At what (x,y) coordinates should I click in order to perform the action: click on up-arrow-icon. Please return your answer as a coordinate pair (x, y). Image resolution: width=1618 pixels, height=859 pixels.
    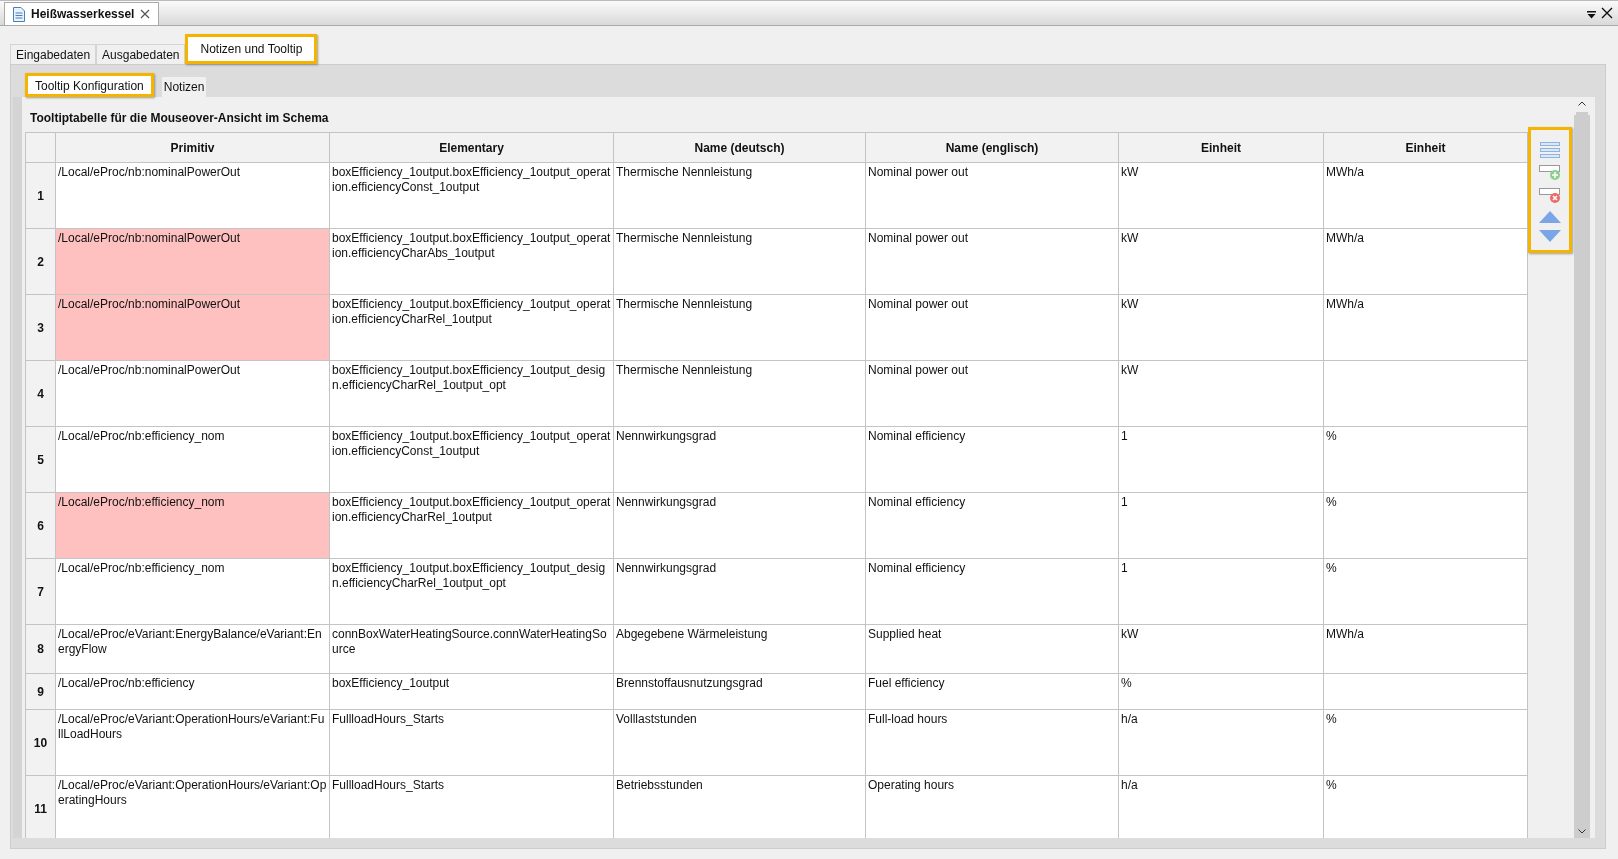
    Looking at the image, I should click on (1550, 217).